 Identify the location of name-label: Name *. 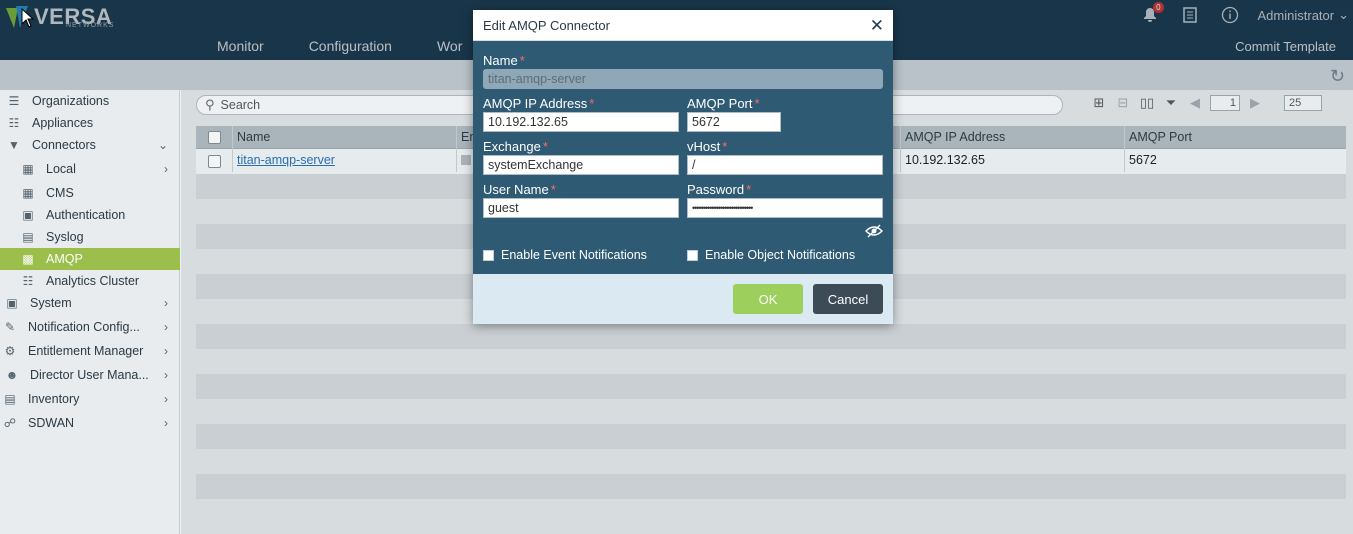
(504, 60).